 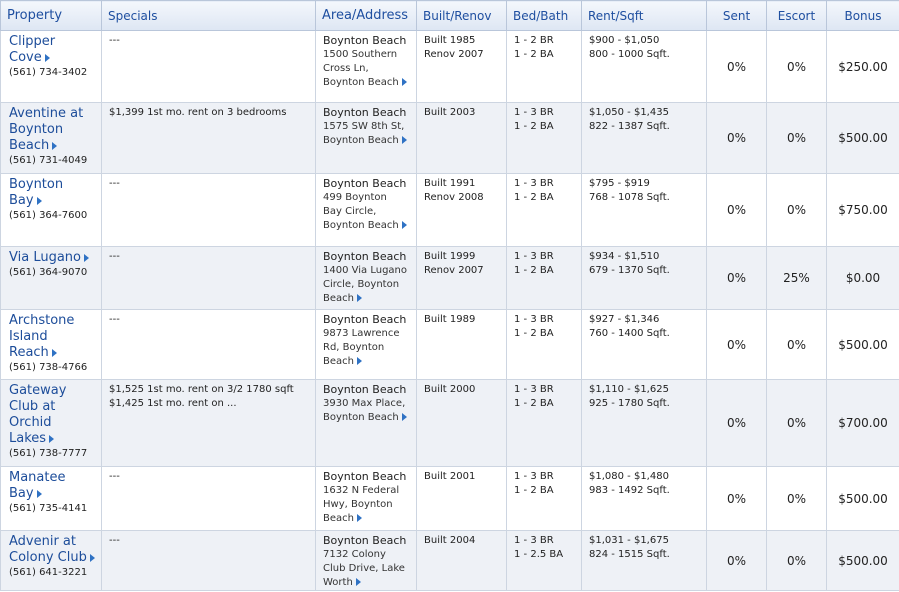 What do you see at coordinates (629, 112) in the screenshot?
I see `rent-range: $1,050 - $1,435` at bounding box center [629, 112].